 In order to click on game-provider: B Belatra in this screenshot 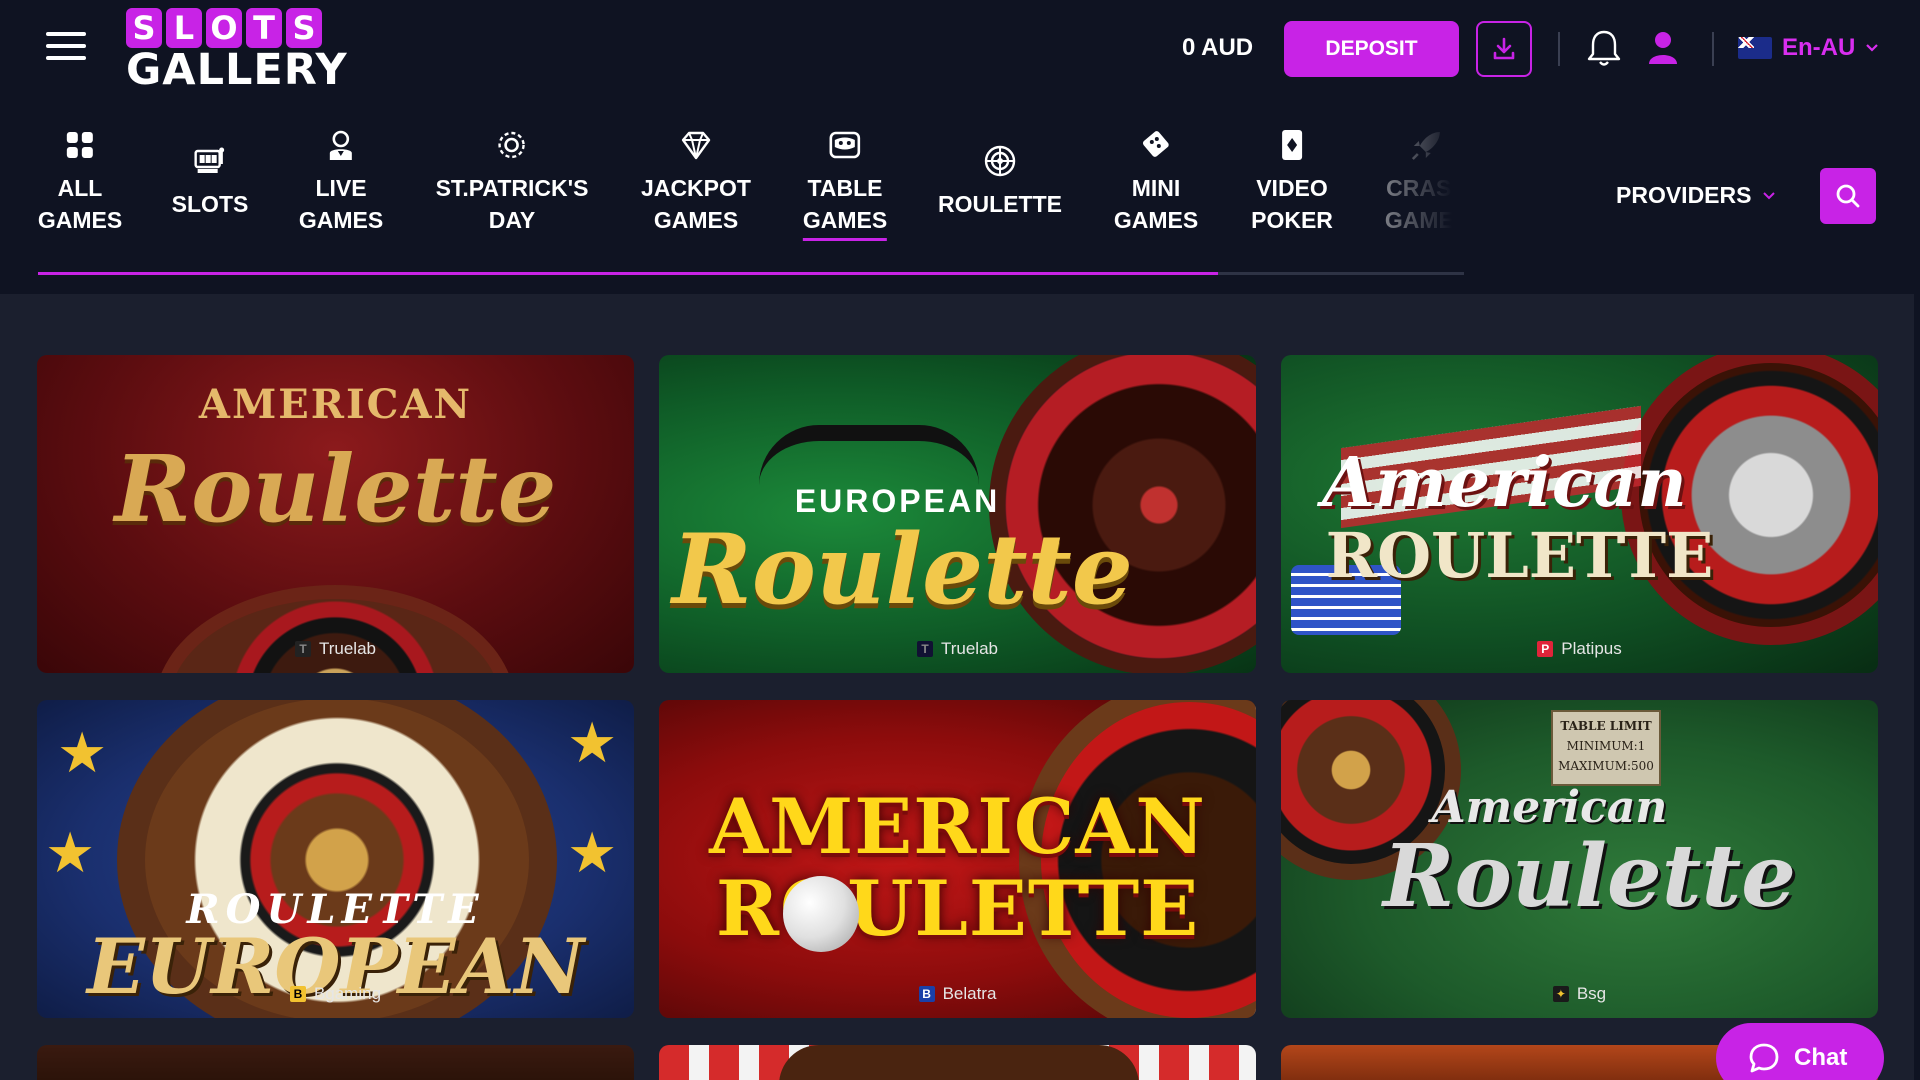, I will do `click(957, 994)`.